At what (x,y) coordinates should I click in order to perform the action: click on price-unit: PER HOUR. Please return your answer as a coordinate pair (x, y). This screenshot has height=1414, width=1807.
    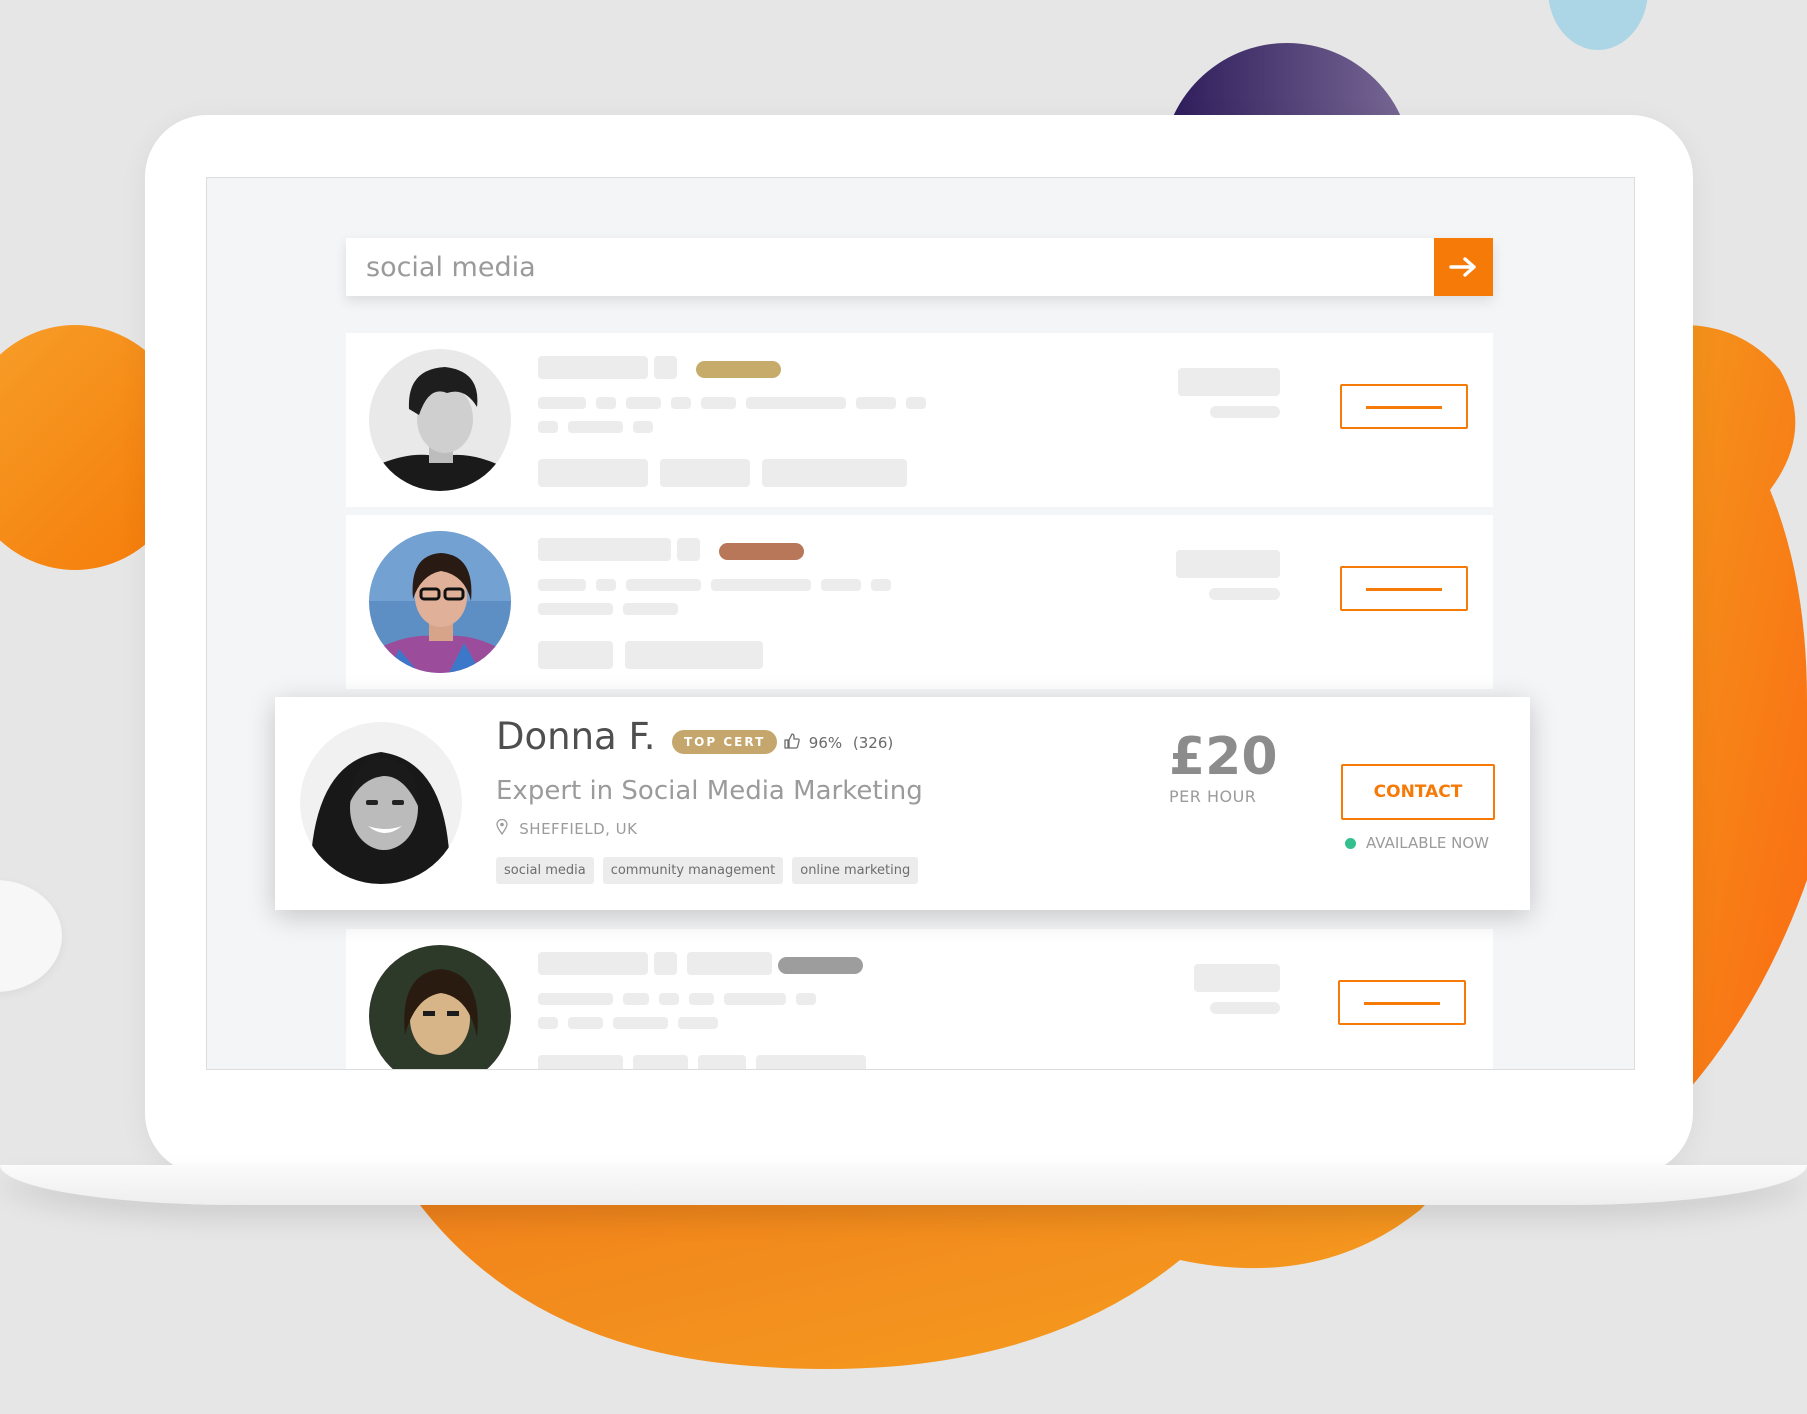
    Looking at the image, I should click on (1213, 796).